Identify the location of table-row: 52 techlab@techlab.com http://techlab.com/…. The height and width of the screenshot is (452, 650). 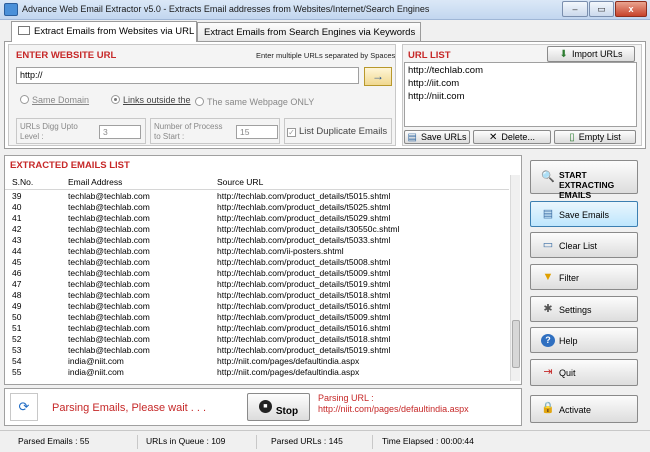
(257, 339).